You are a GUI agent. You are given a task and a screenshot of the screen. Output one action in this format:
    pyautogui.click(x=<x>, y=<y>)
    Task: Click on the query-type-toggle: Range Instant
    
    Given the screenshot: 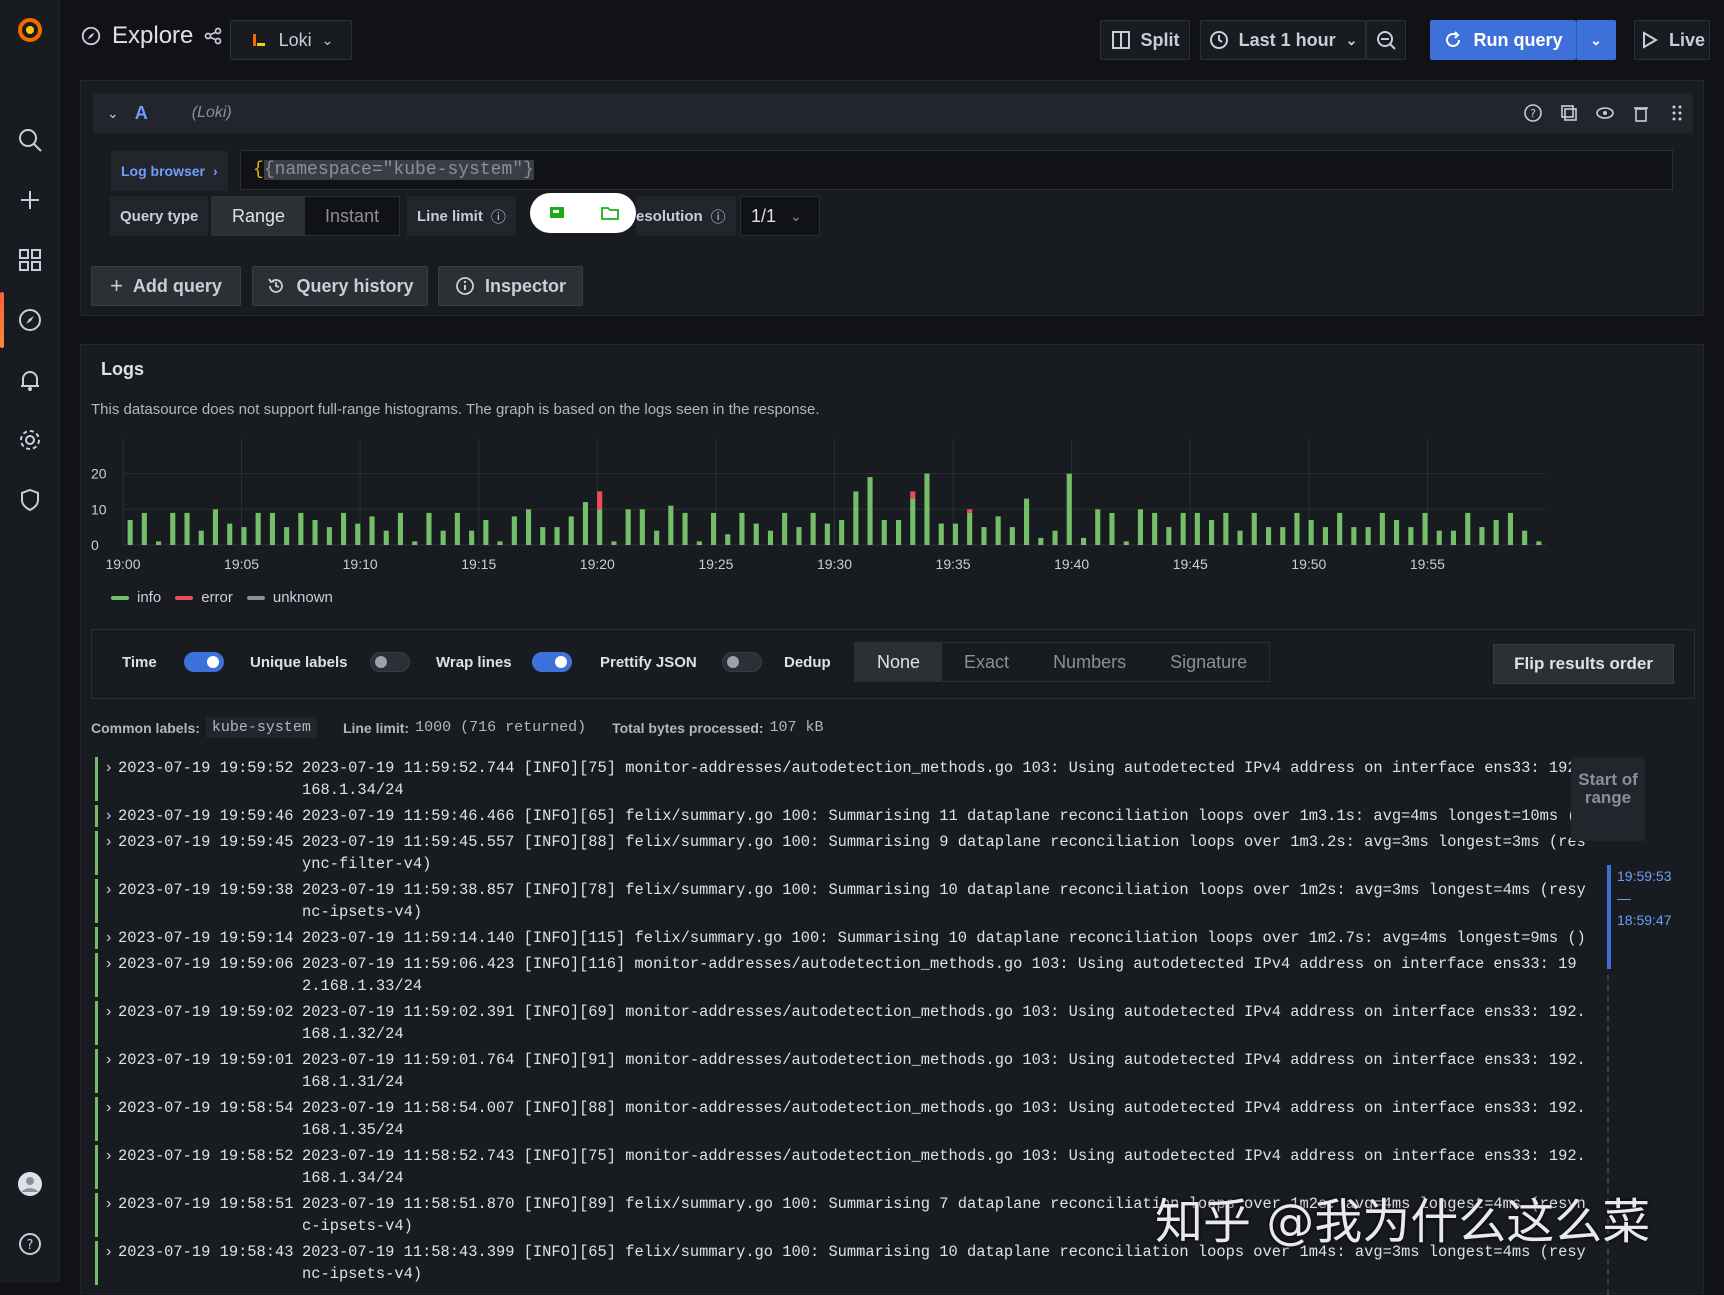 What is the action you would take?
    pyautogui.click(x=306, y=216)
    